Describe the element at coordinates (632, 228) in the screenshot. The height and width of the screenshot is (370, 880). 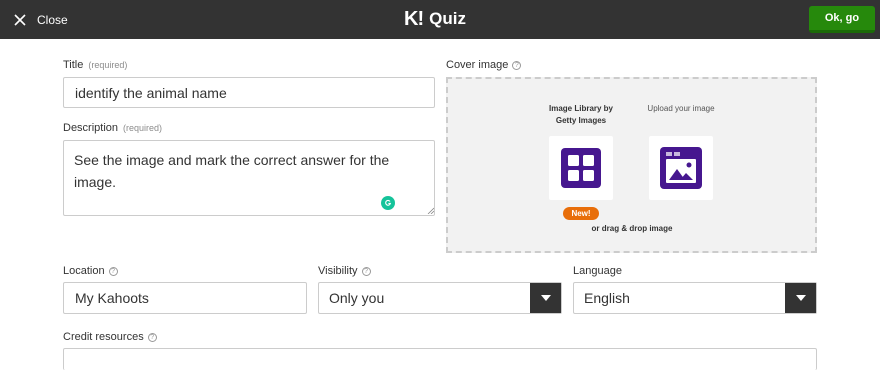
I see `drag-drop-hint: or drag & drop image` at that location.